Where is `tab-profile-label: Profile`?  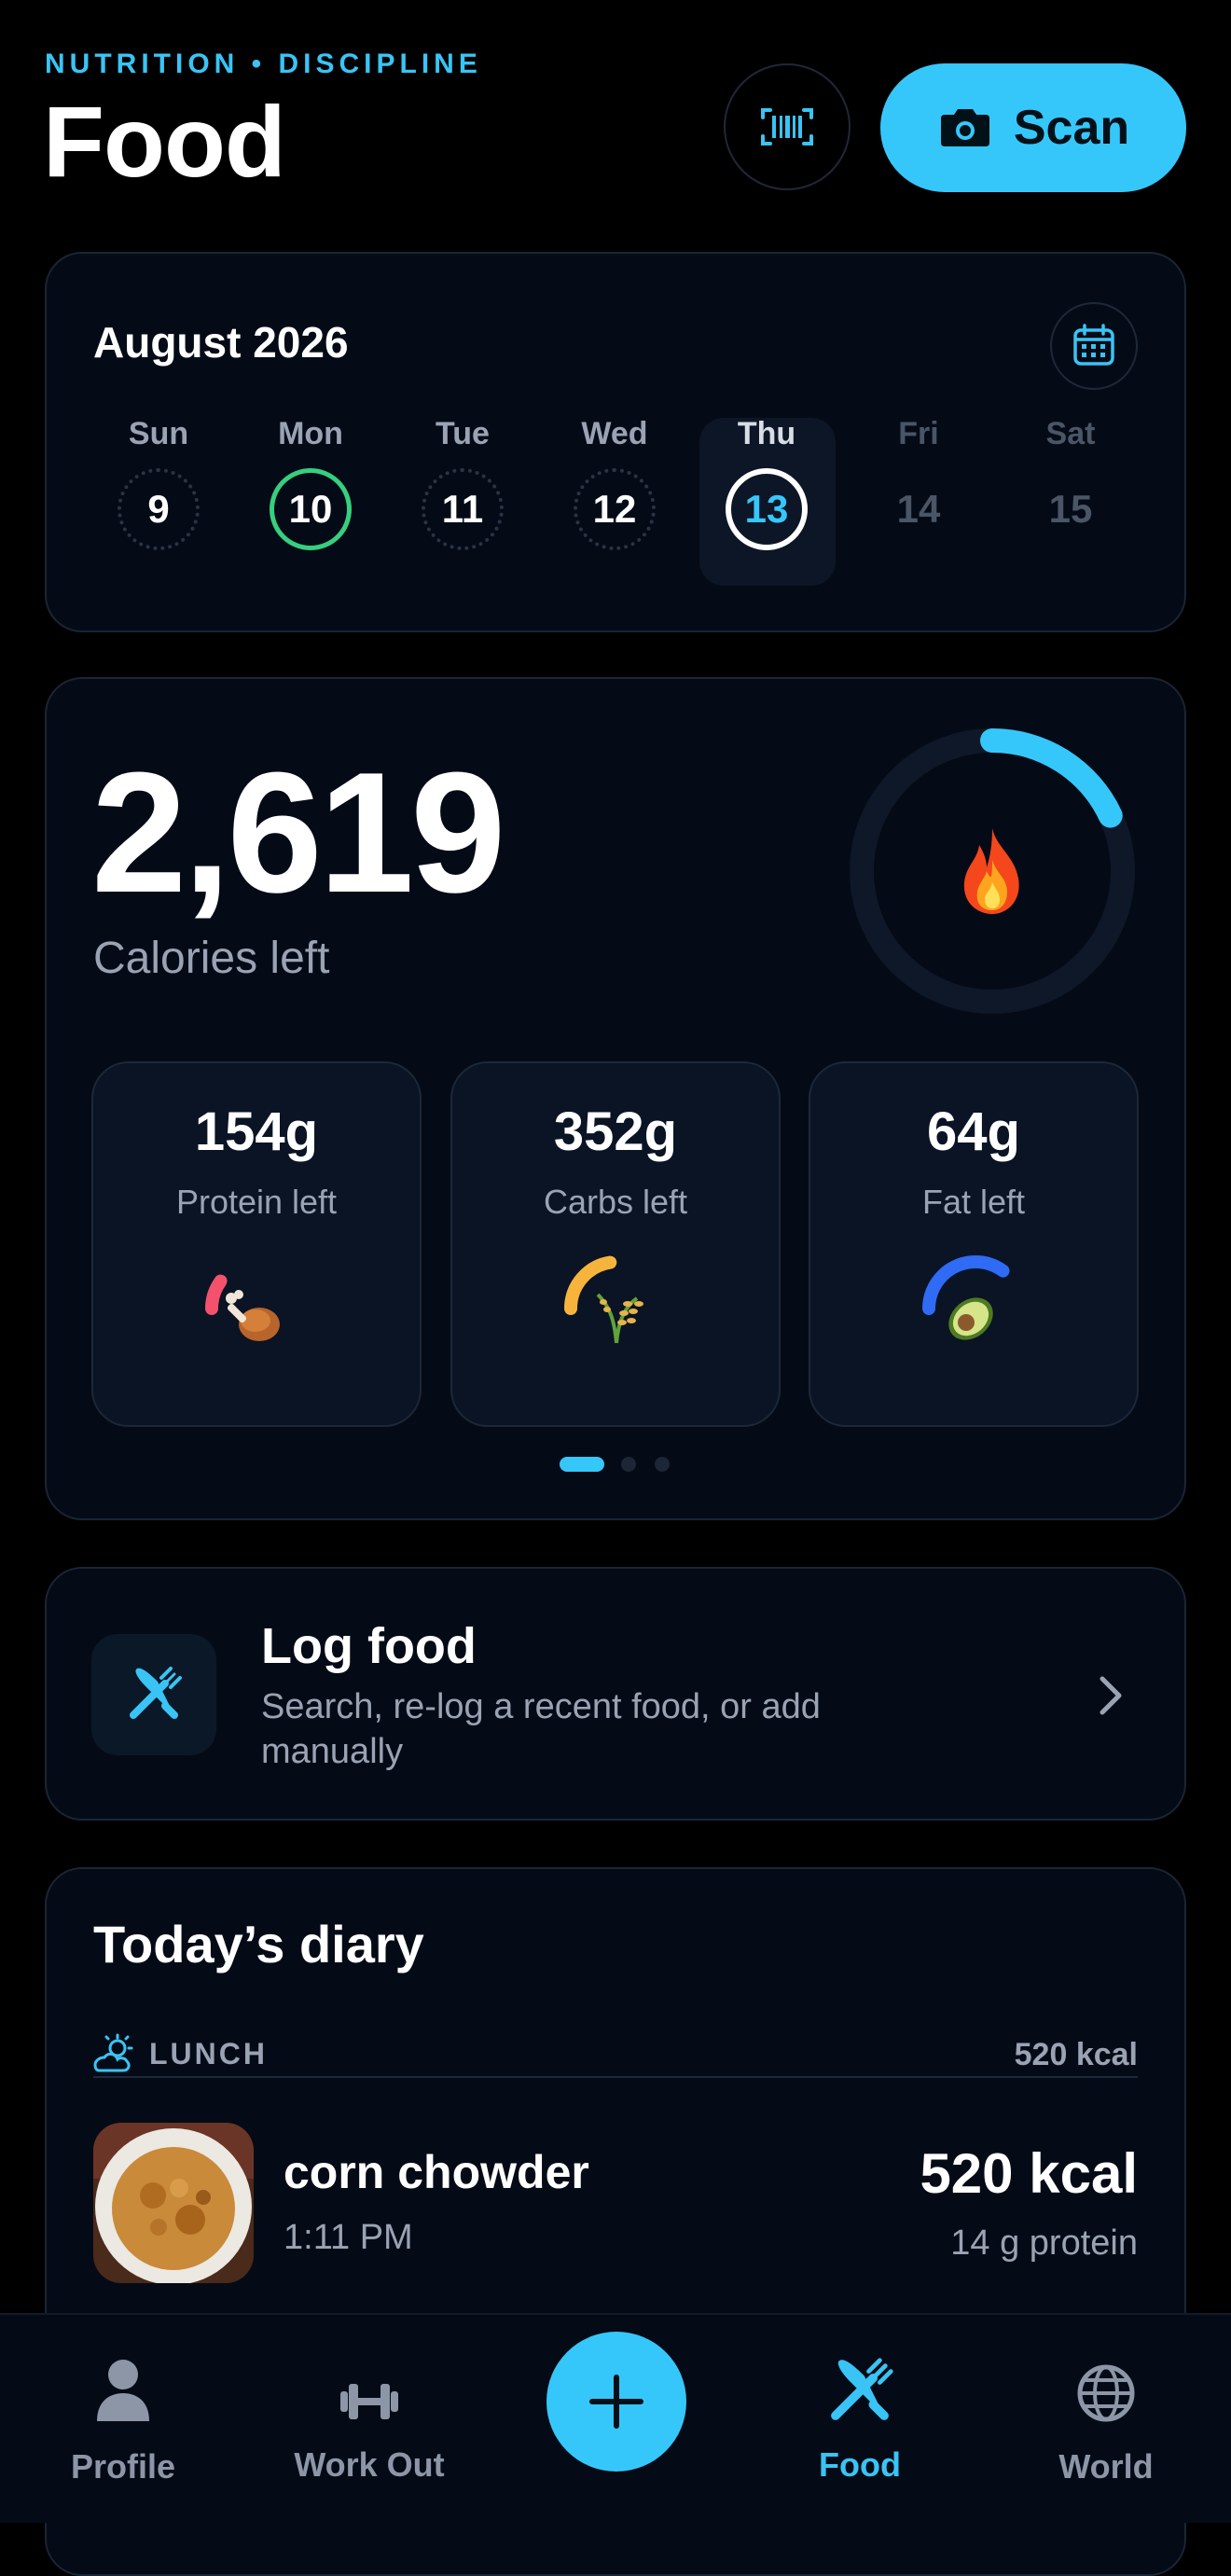
tab-profile-label: Profile is located at coordinates (123, 2466).